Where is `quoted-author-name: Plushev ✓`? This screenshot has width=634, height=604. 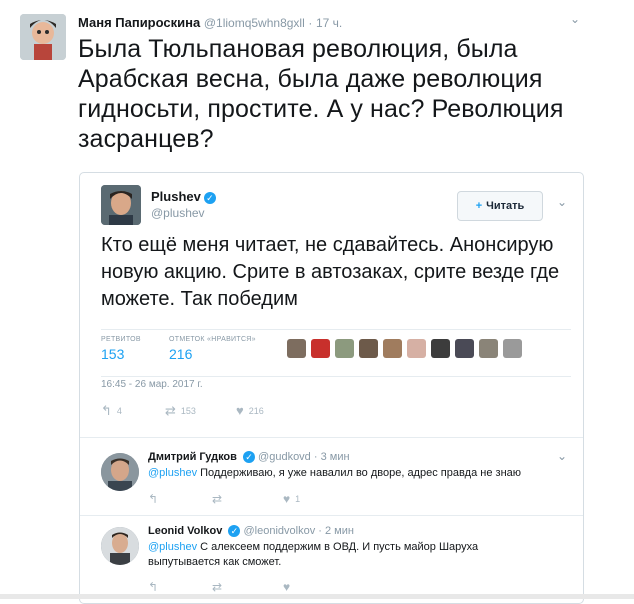
quoted-author-name: Plushev ✓ is located at coordinates (183, 196).